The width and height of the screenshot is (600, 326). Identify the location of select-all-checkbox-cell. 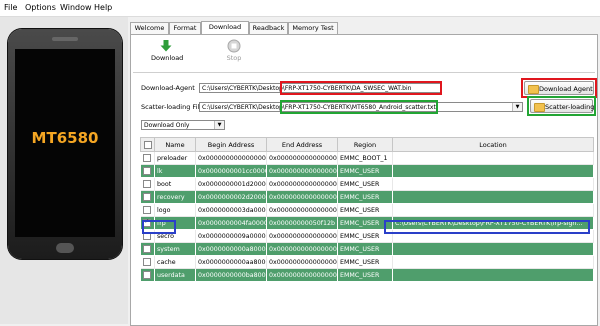
(147, 144).